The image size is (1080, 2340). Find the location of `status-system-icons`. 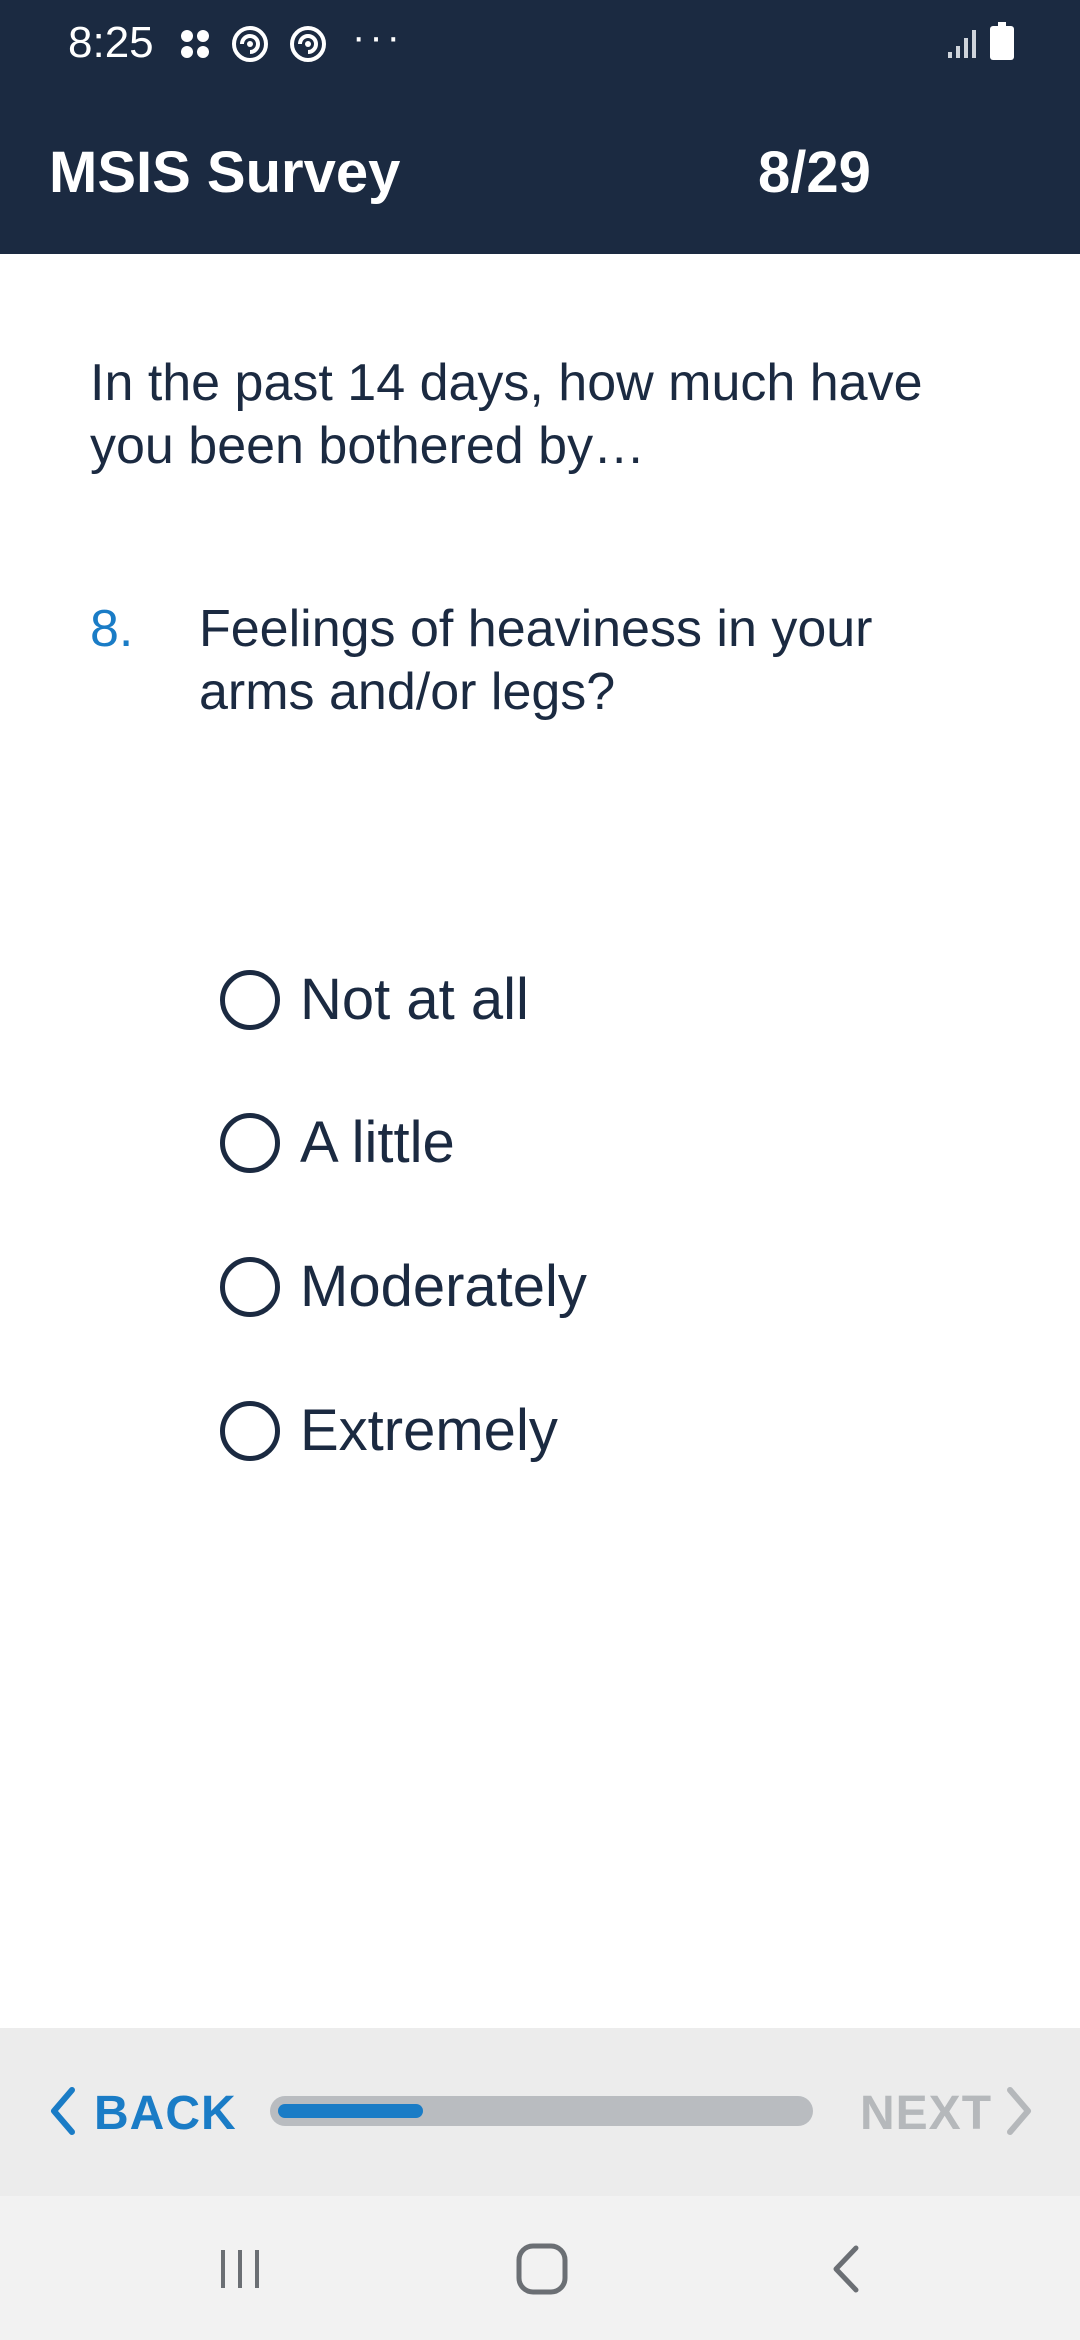

status-system-icons is located at coordinates (980, 43).